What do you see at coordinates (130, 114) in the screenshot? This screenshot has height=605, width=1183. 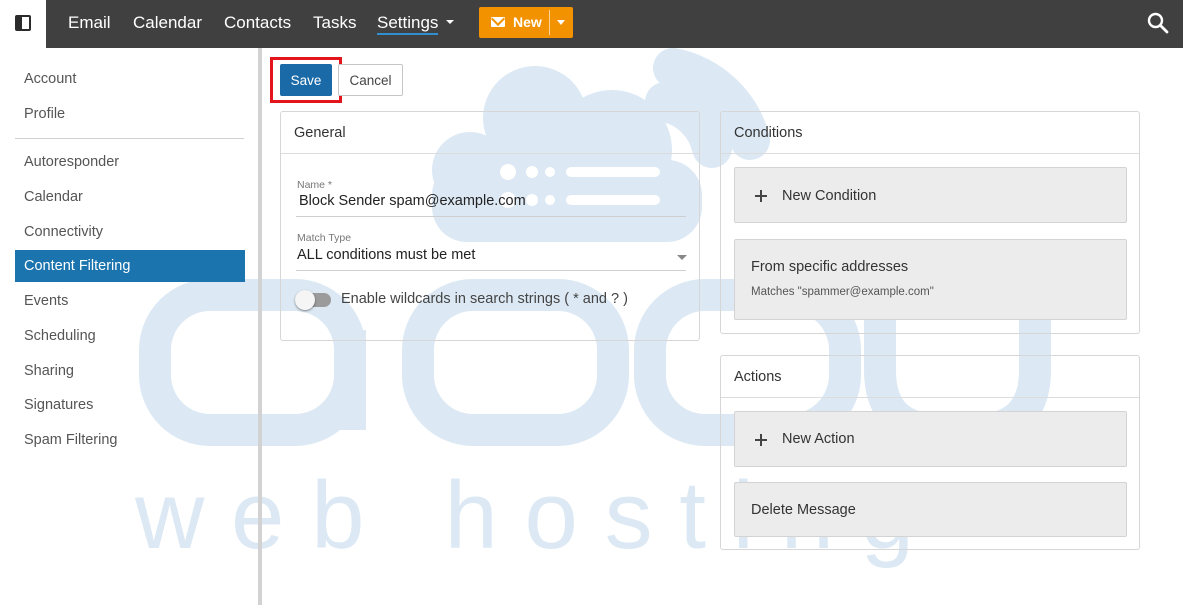 I see `sidebar-item-profile: Profile` at bounding box center [130, 114].